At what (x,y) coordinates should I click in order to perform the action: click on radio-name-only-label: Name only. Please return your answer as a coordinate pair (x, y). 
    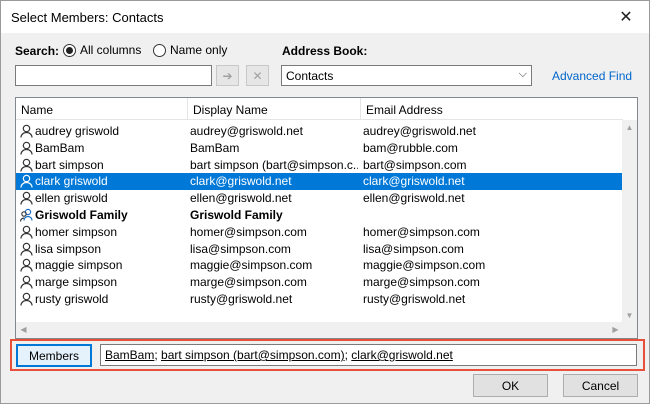
    Looking at the image, I should click on (199, 50).